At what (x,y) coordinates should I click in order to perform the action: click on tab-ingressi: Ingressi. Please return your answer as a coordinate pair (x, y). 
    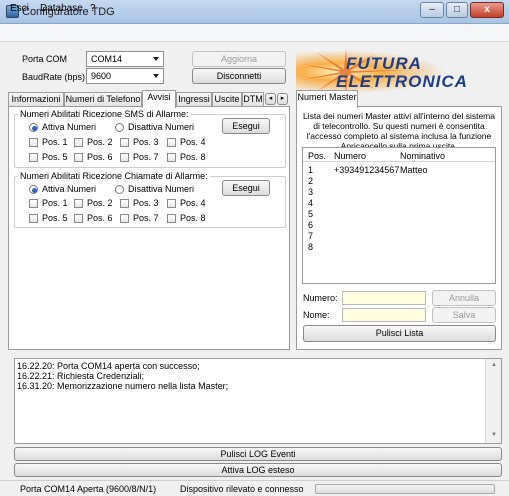
    Looking at the image, I should click on (194, 99).